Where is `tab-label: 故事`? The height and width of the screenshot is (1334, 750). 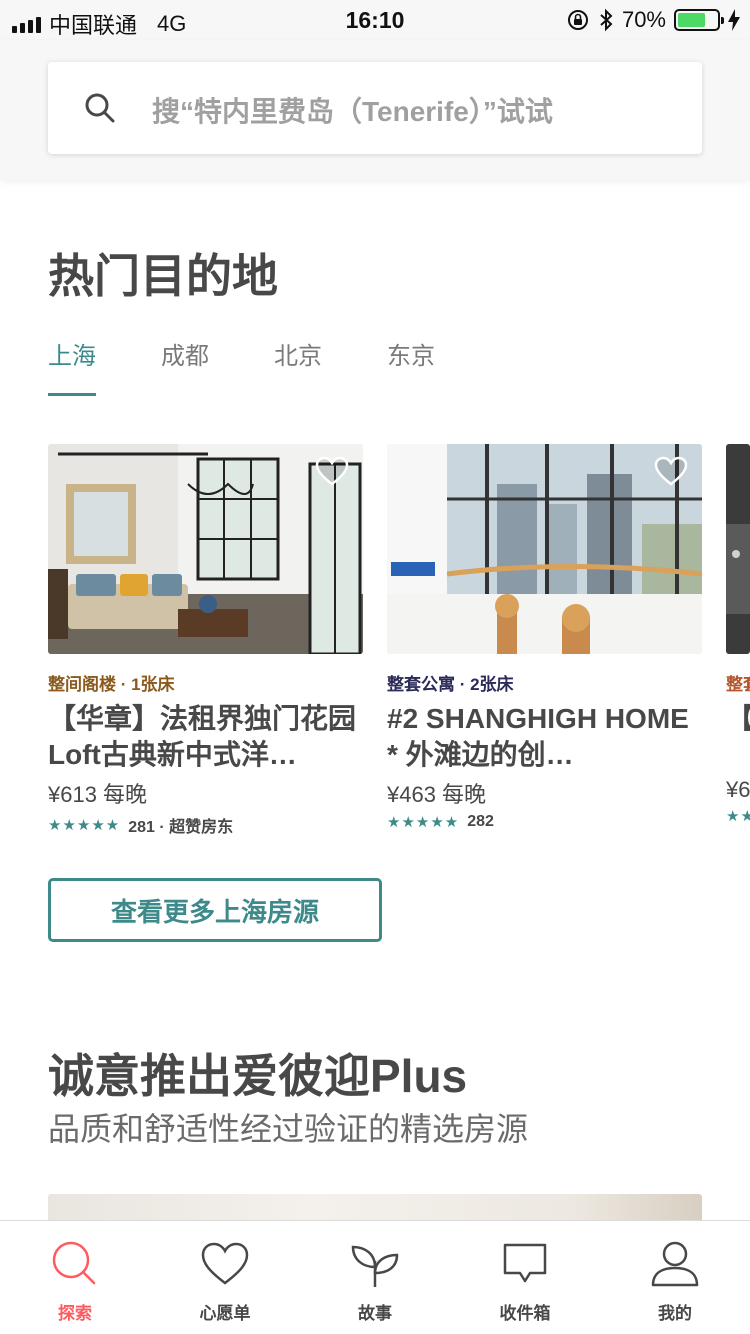
tab-label: 故事 is located at coordinates (375, 1313).